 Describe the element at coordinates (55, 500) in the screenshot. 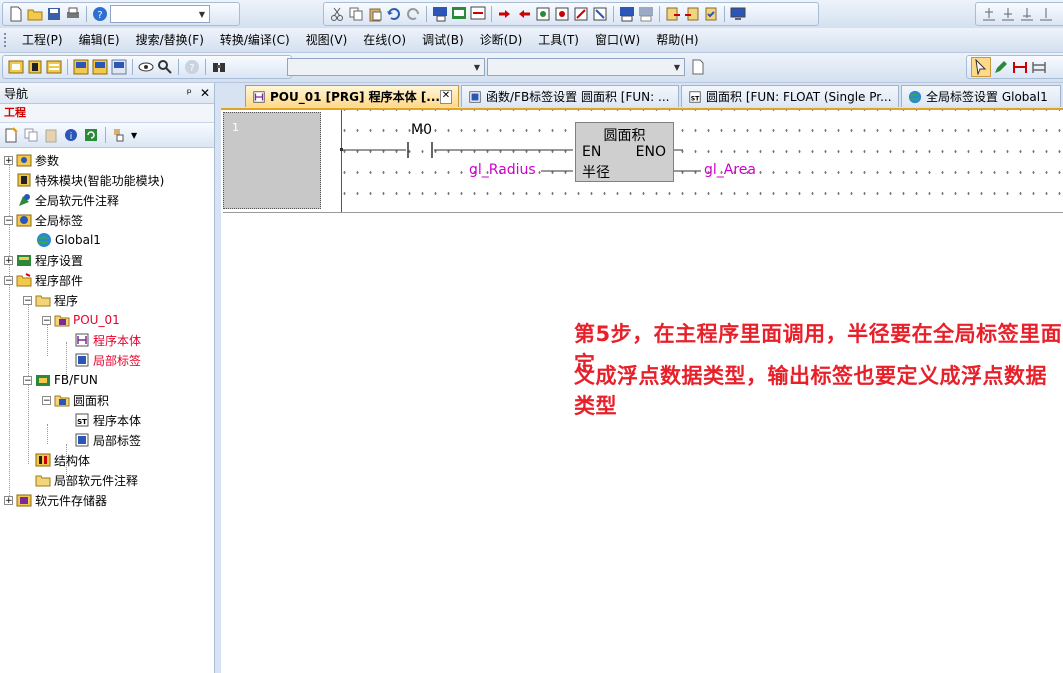

I see `tree-item-device-memory: + 软元件存储器` at that location.